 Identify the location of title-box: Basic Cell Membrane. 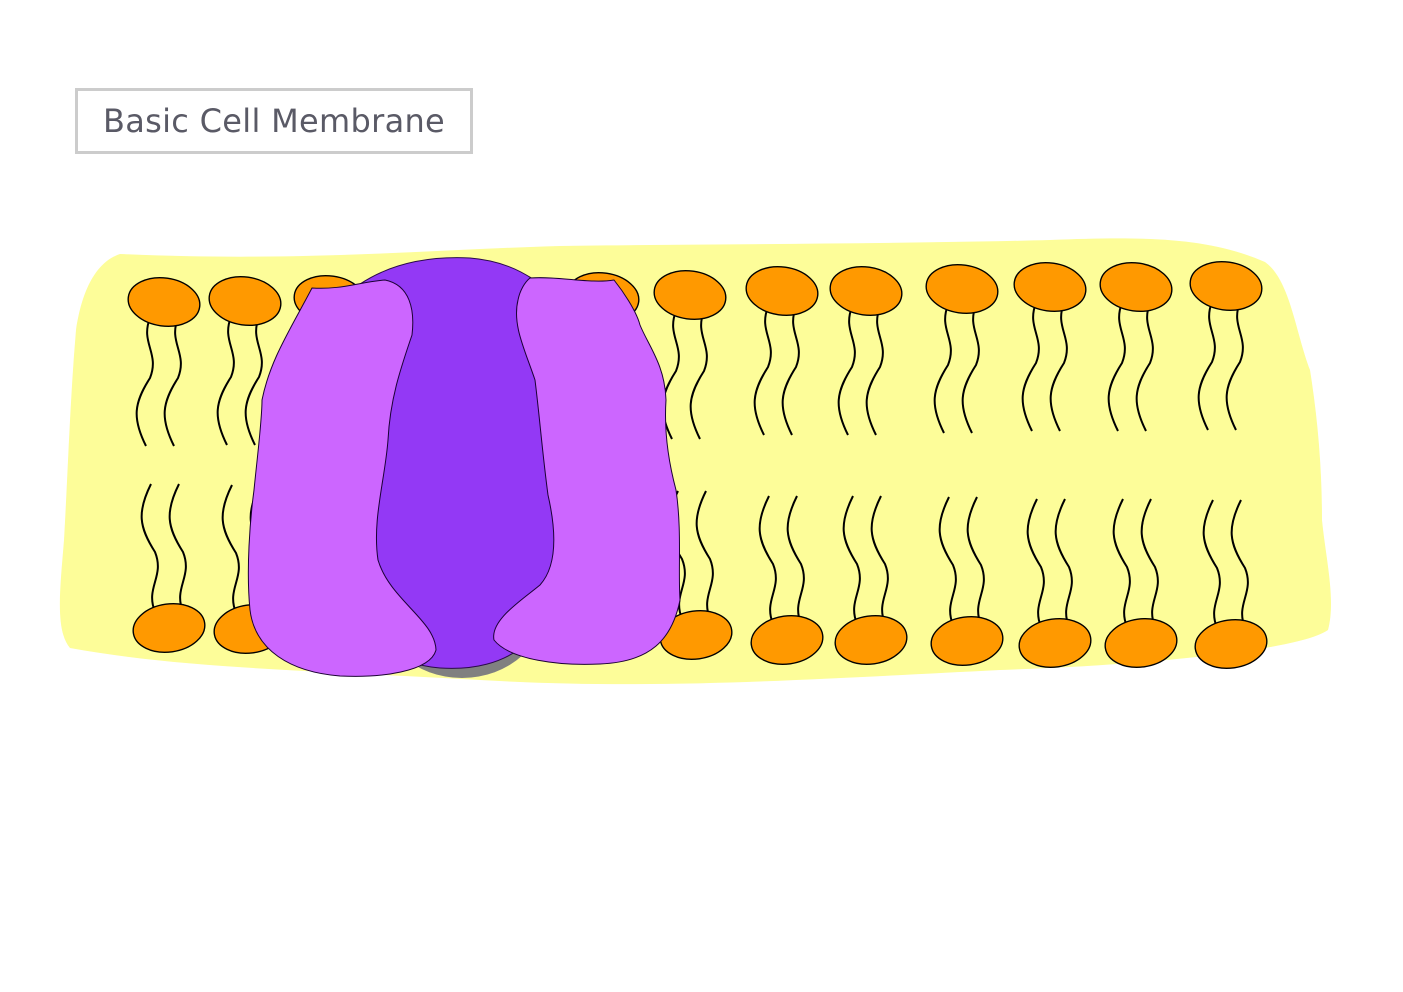
(274, 121).